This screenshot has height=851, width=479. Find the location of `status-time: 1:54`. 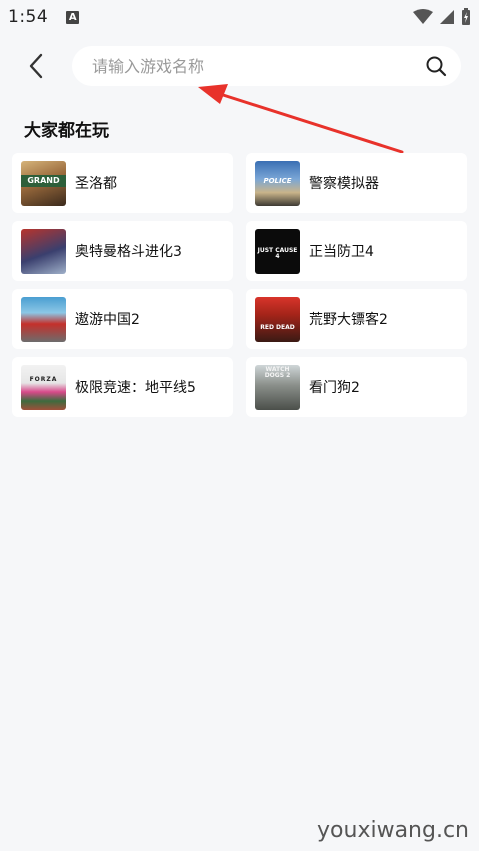

status-time: 1:54 is located at coordinates (28, 17).